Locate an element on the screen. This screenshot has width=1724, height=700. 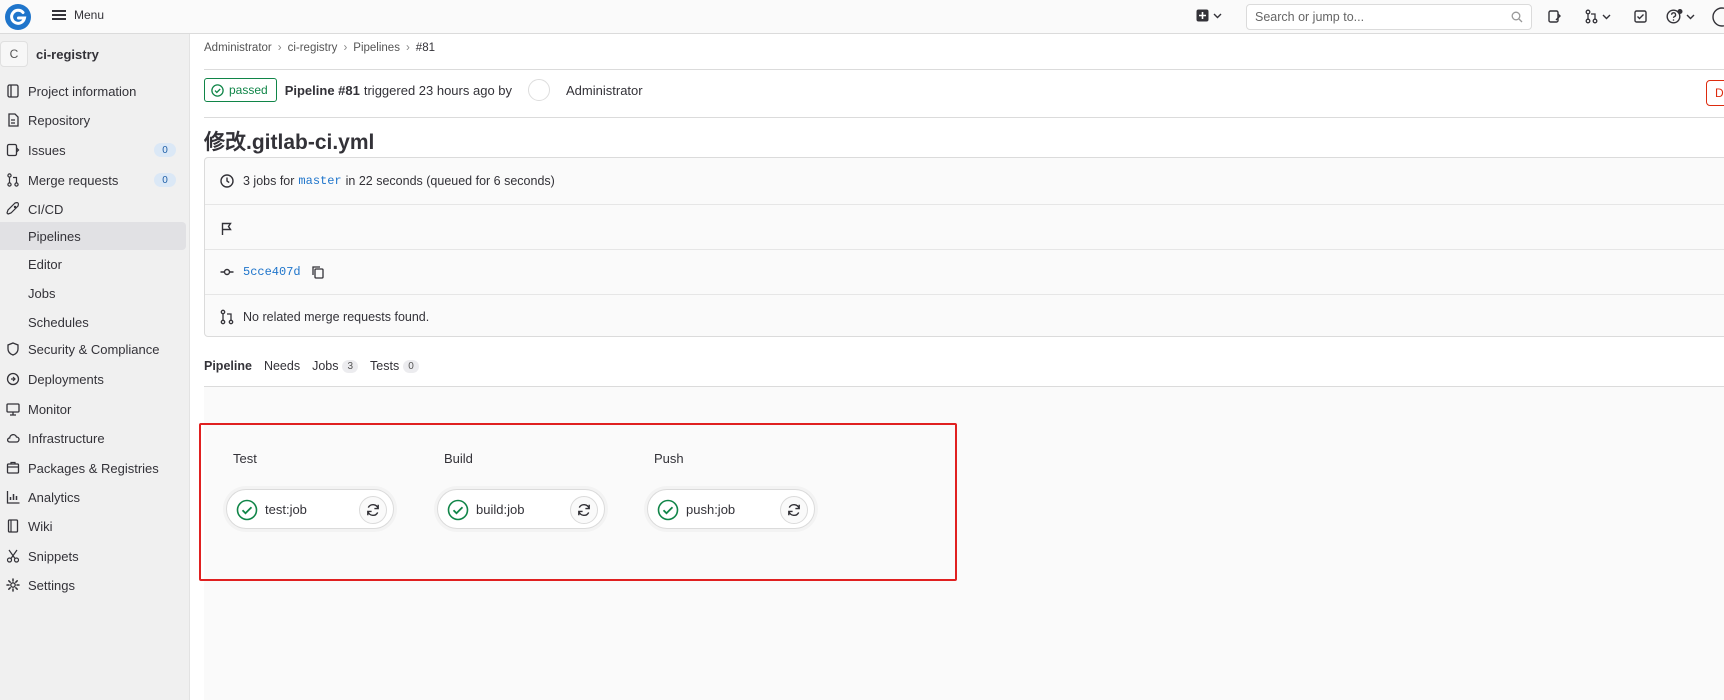
retry-icon is located at coordinates (584, 510).